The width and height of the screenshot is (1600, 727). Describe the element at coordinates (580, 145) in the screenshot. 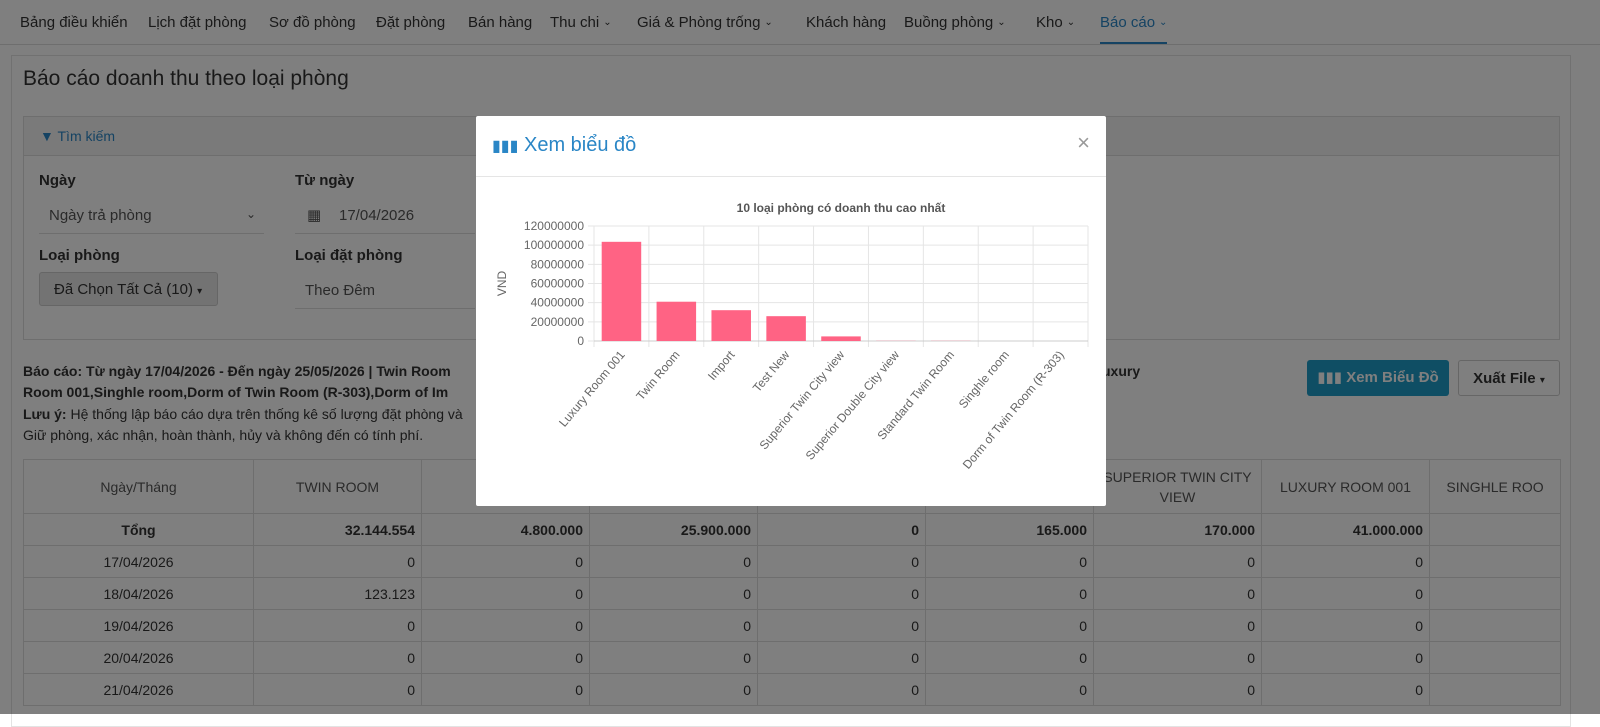

I see `modal-title-text: Xem biểu đồ` at that location.